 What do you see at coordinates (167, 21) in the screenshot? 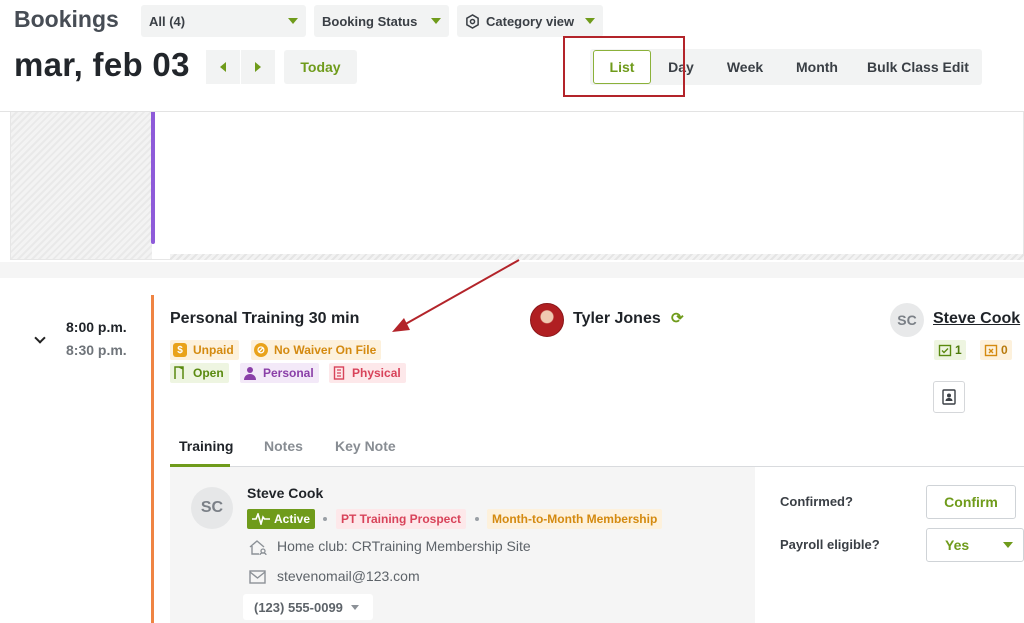
I see `filter-all-label: All (4)` at bounding box center [167, 21].